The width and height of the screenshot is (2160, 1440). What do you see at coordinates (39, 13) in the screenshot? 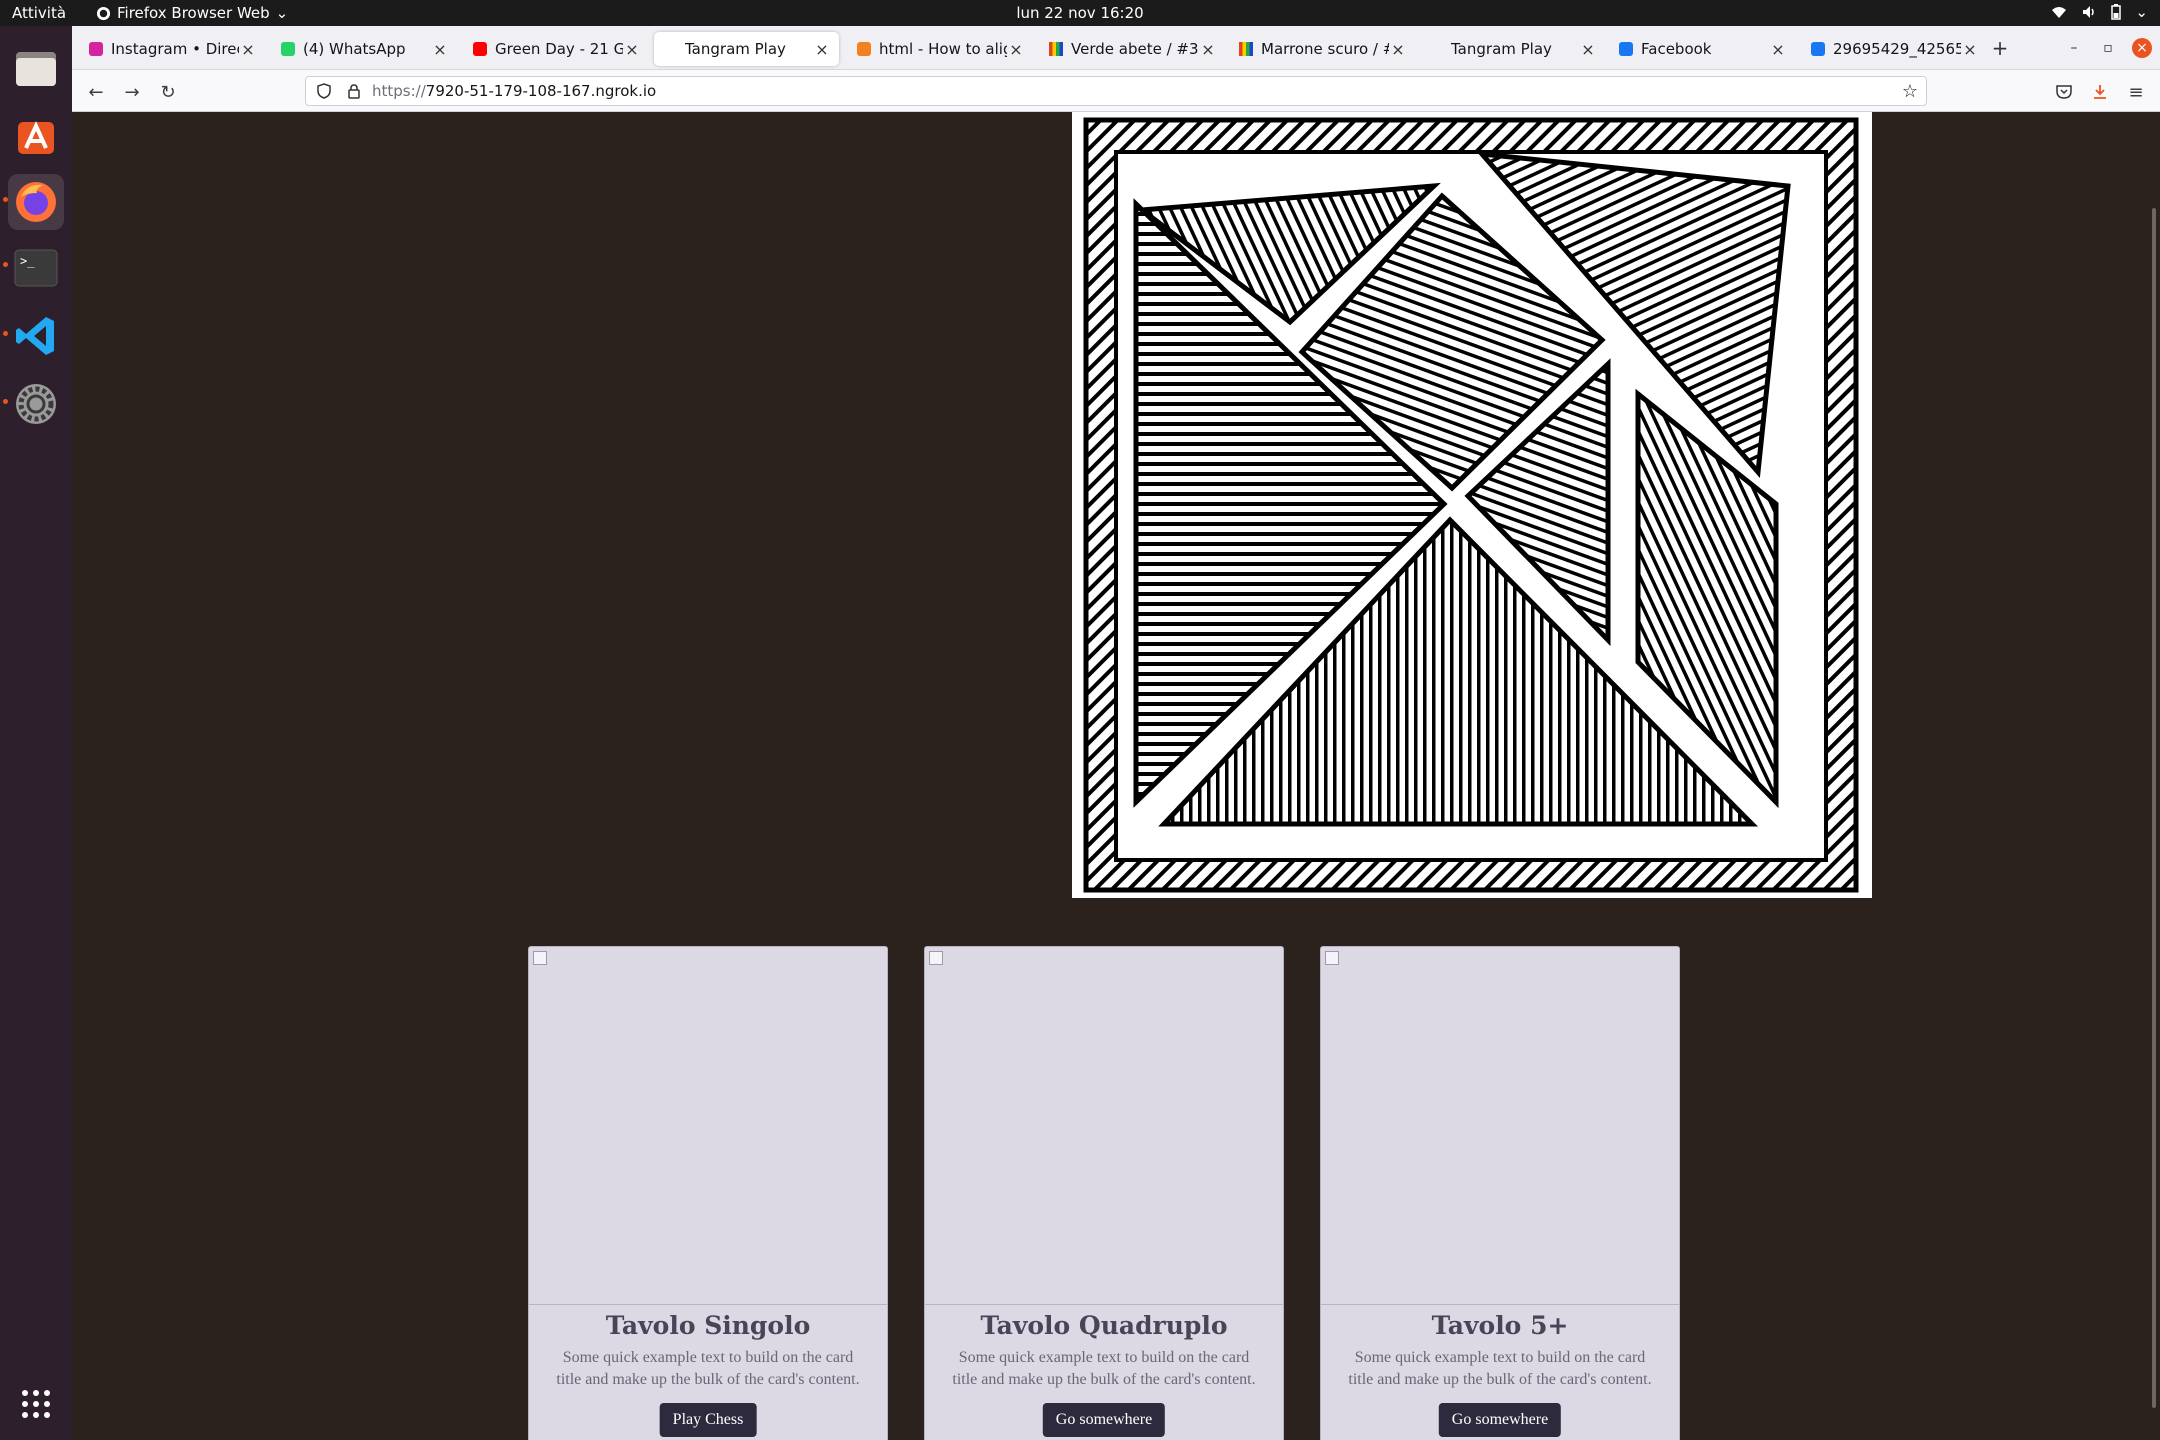
I see `activities-button: Attività` at bounding box center [39, 13].